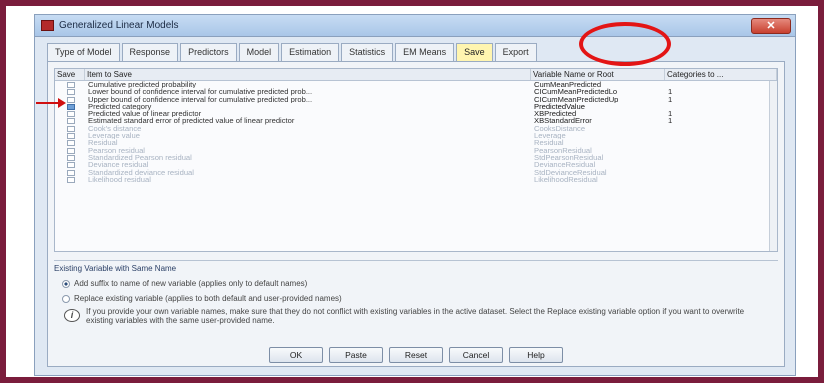  Describe the element at coordinates (416, 165) in the screenshot. I see `table-row: Deviance residual DevianceResidual` at that location.